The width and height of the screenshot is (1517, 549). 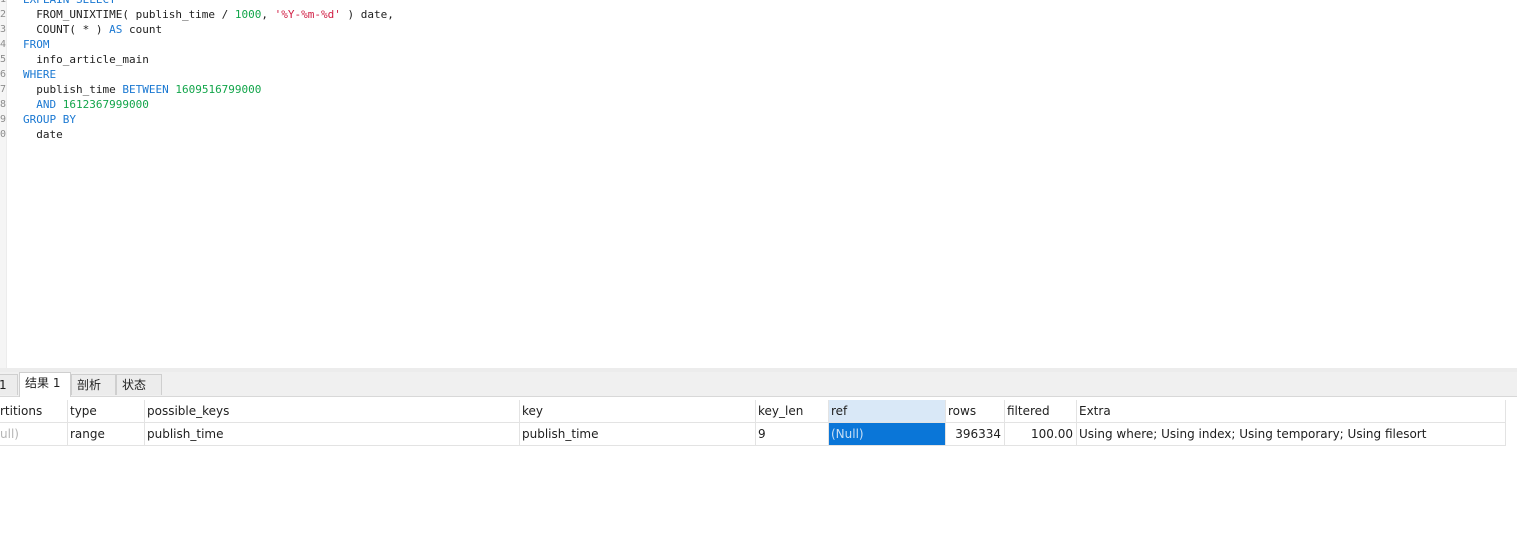 I want to click on code-text: date, so click(x=43, y=134).